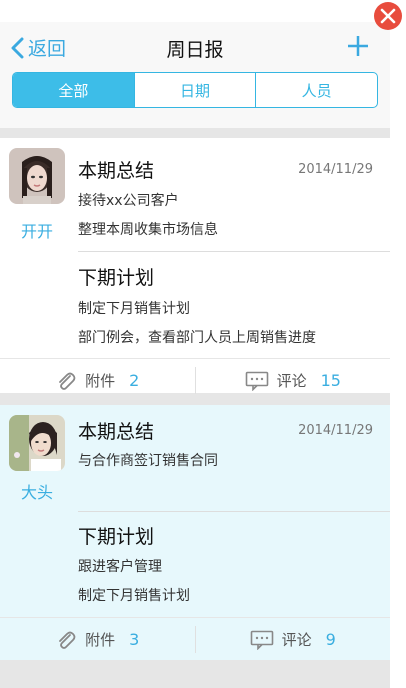  Describe the element at coordinates (148, 461) in the screenshot. I see `summary-line: 与合作商签订销售合同` at that location.